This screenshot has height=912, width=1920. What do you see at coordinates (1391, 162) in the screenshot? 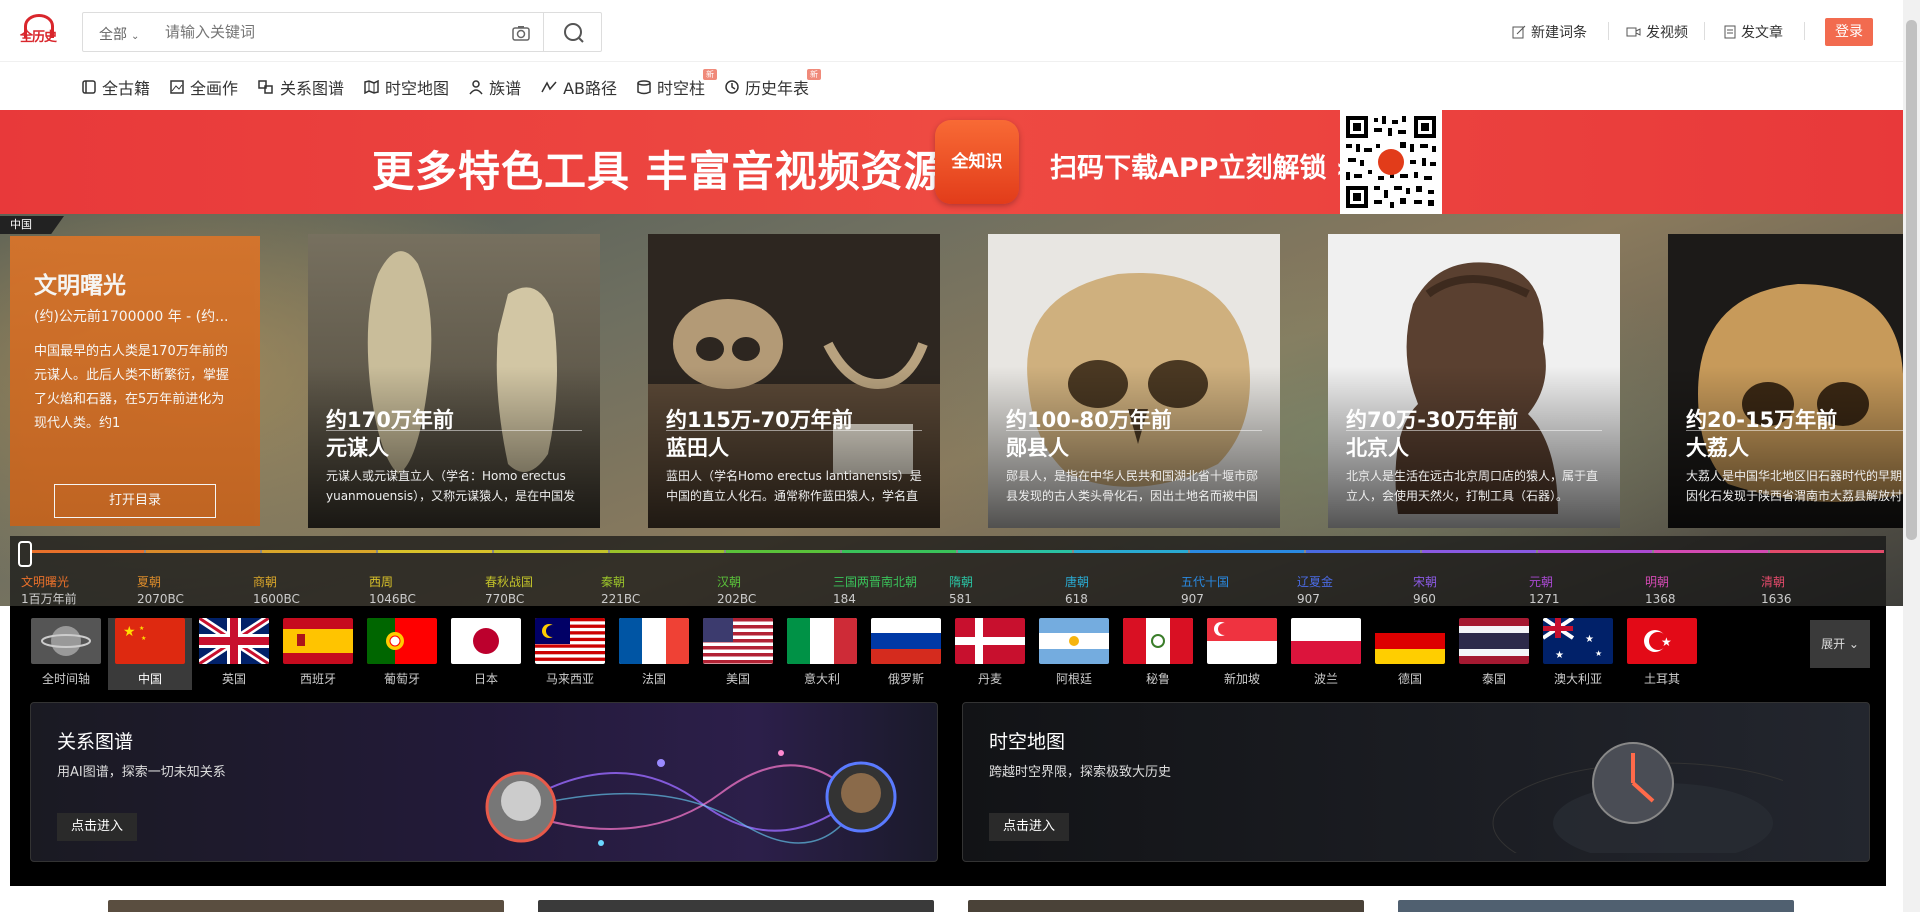
I see `qr-code-icon` at bounding box center [1391, 162].